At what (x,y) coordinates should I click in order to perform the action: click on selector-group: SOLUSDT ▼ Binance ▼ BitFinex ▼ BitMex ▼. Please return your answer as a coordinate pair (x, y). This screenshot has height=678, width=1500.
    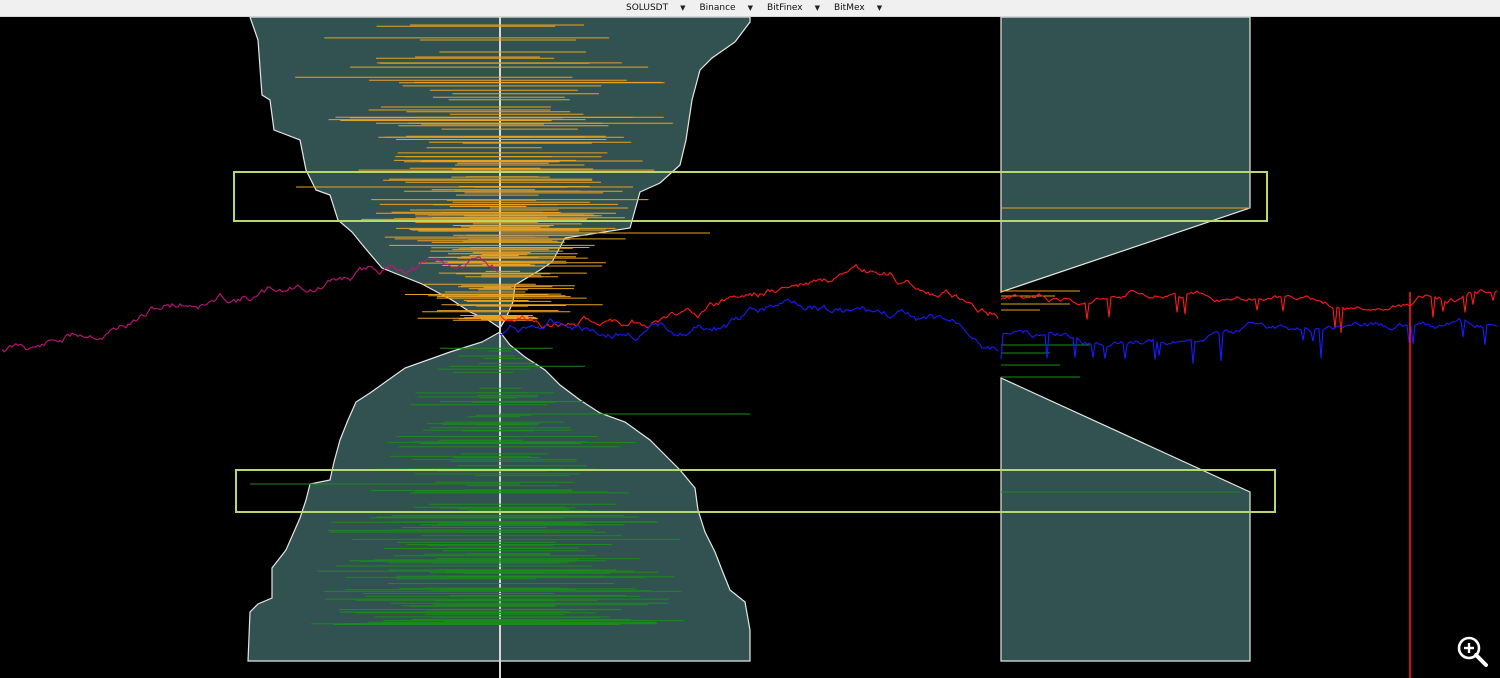
    Looking at the image, I should click on (761, 8).